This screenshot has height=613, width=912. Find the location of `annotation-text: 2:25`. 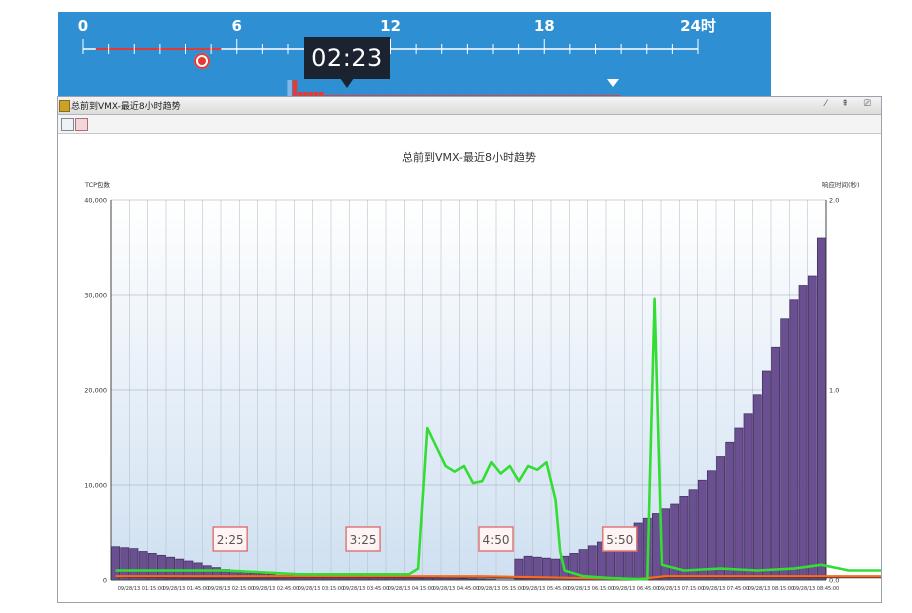

annotation-text: 2:25 is located at coordinates (230, 540).